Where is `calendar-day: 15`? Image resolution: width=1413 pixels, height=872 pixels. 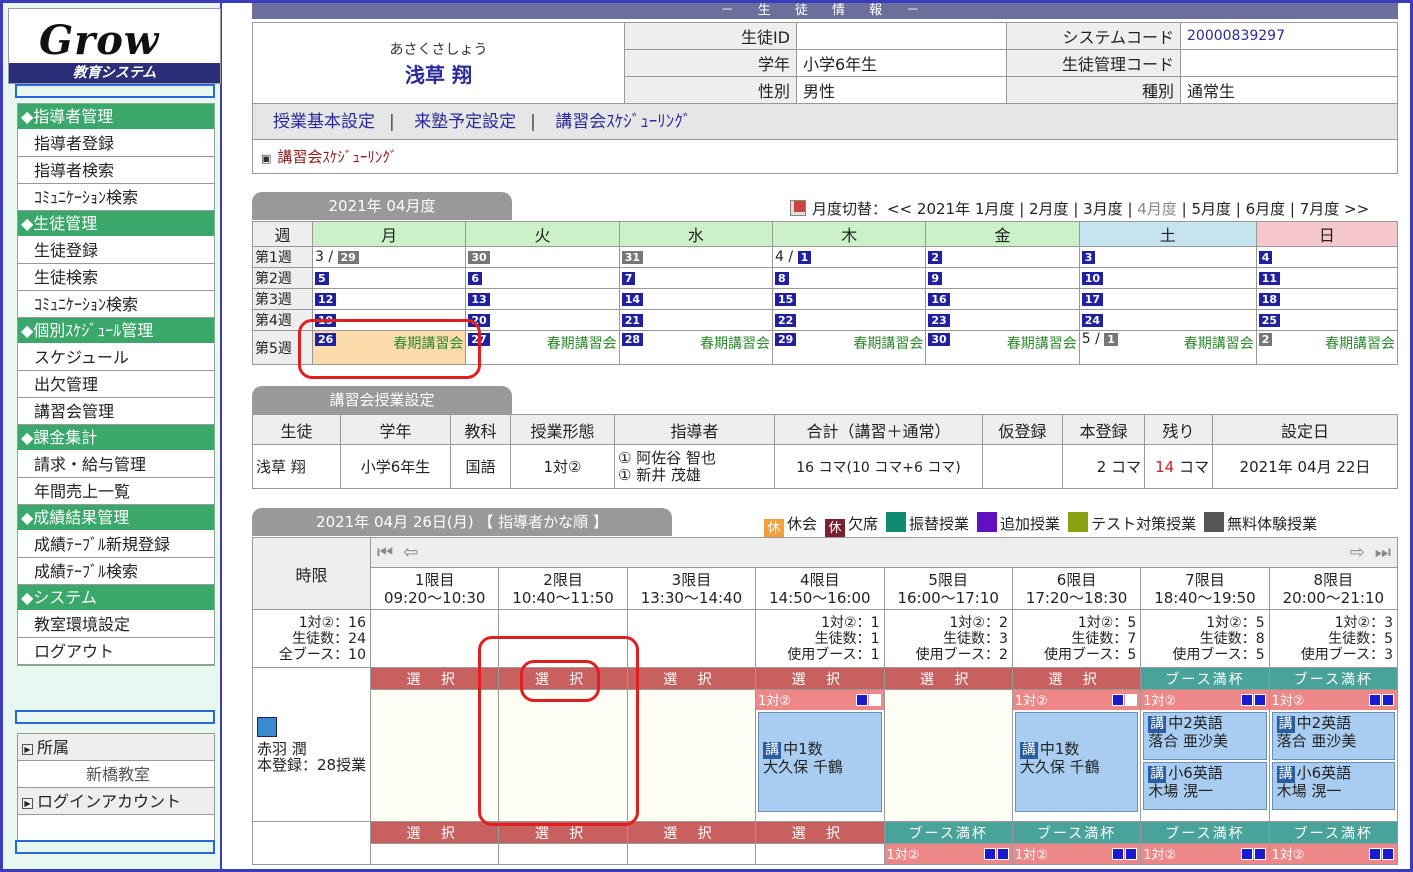 calendar-day: 15 is located at coordinates (849, 299).